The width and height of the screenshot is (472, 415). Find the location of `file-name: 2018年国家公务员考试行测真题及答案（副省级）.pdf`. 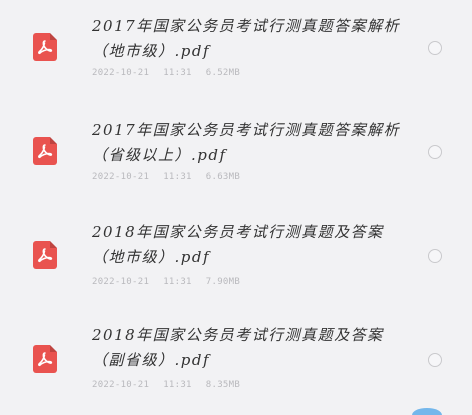

file-name: 2018年国家公务员考试行测真题及答案（副省级）.pdf is located at coordinates (238, 347).